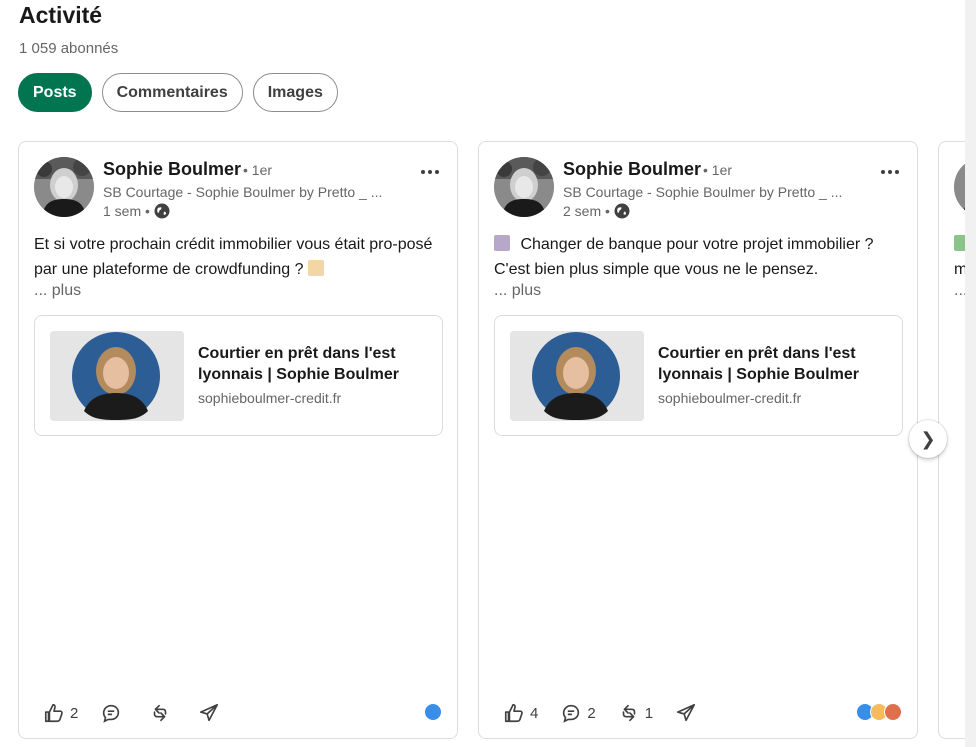 Image resolution: width=976 pixels, height=747 pixels. Describe the element at coordinates (586, 211) in the screenshot. I see `post-time: 2 sem •` at that location.